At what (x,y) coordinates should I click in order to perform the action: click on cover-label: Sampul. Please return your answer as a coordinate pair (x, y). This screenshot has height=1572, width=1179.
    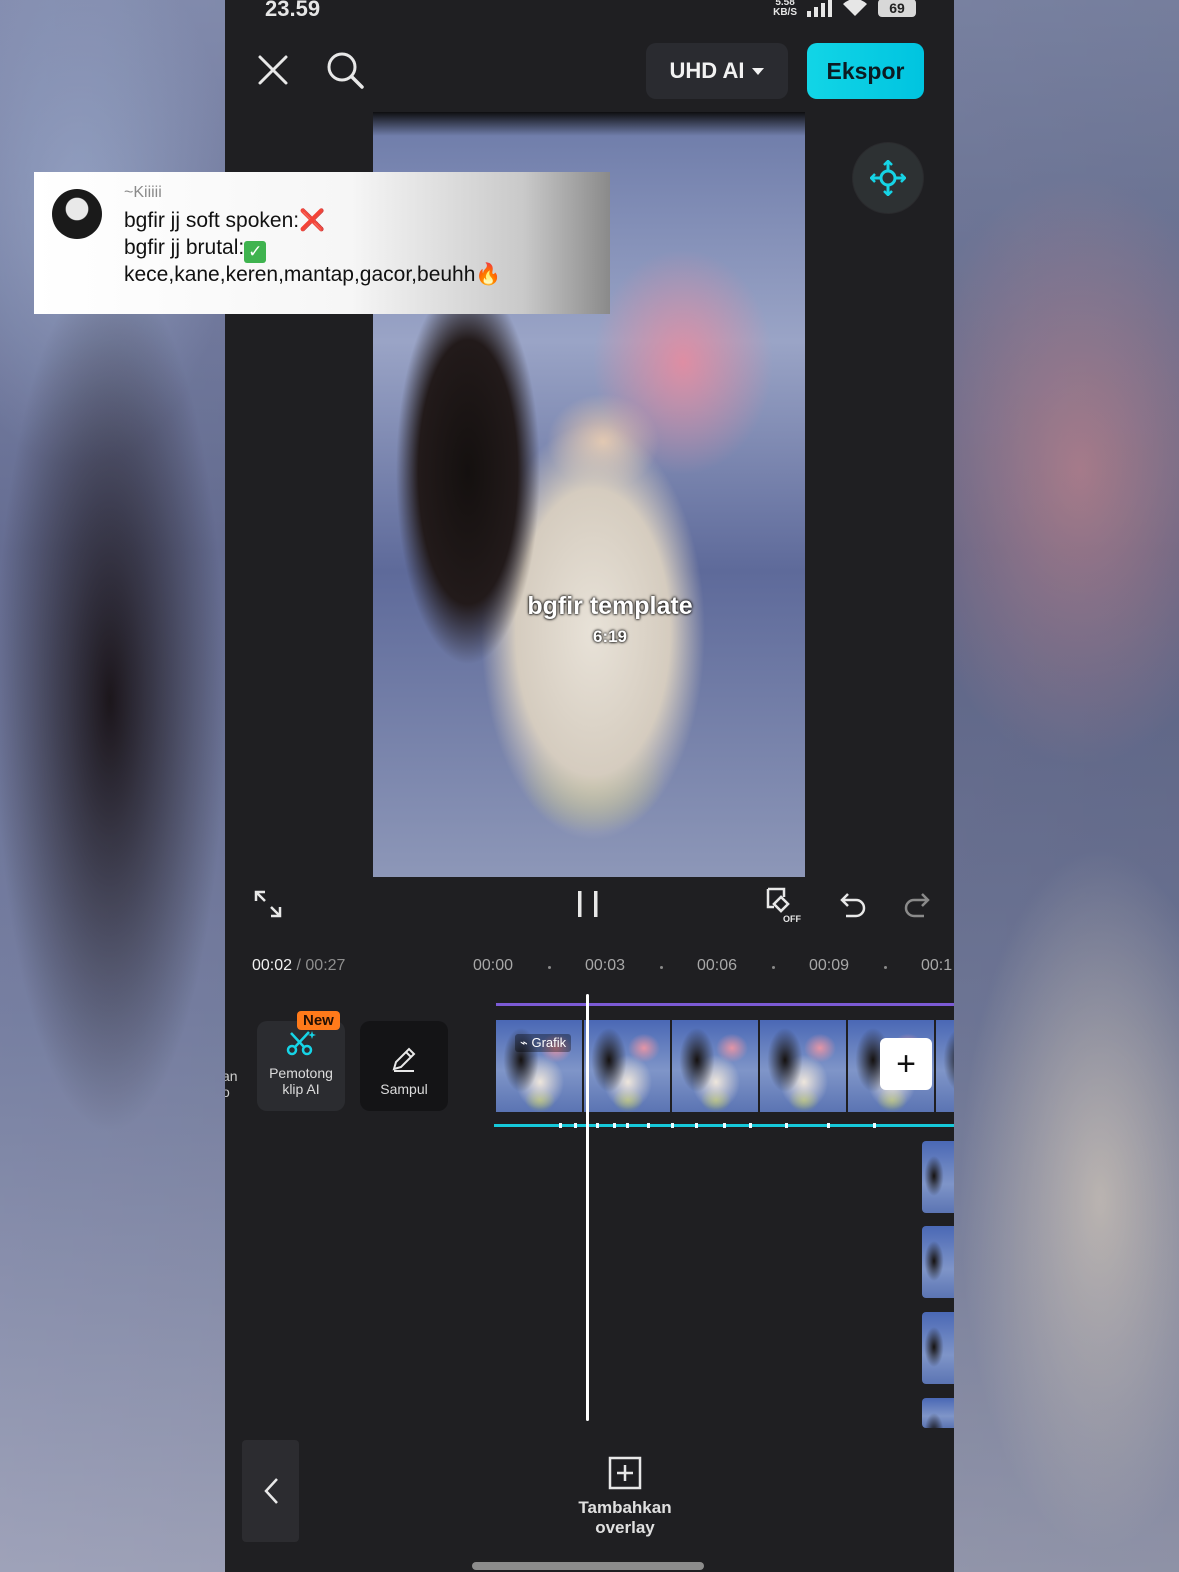
    Looking at the image, I should click on (404, 1089).